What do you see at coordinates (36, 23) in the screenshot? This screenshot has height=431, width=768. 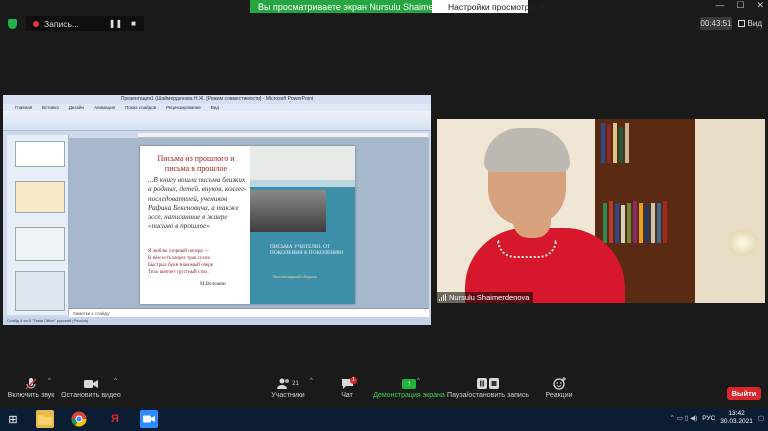 I see `recording-dot-icon` at bounding box center [36, 23].